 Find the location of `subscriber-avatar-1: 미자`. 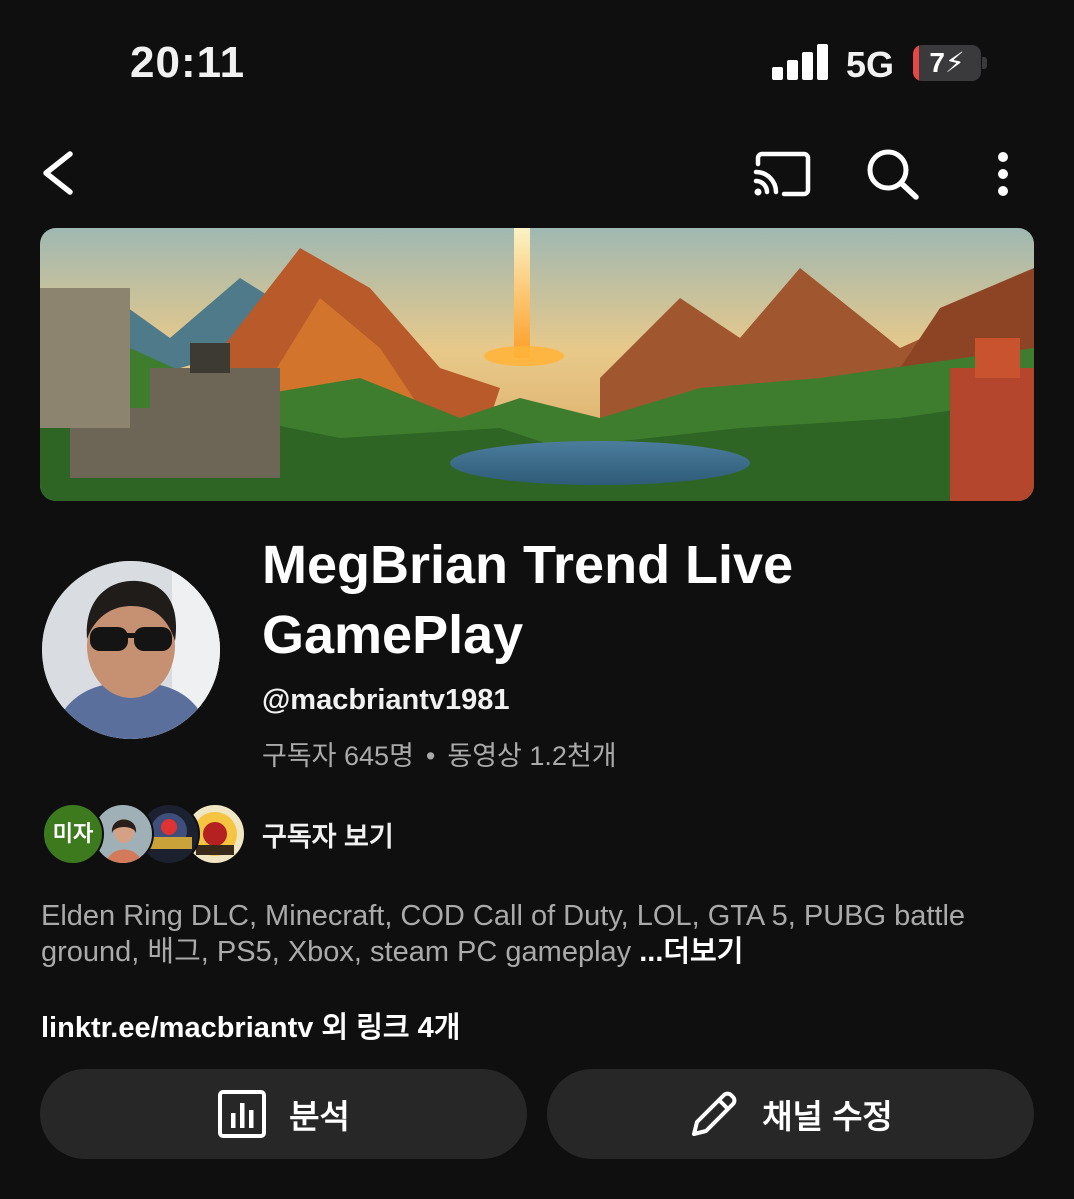

subscriber-avatar-1: 미자 is located at coordinates (73, 834).